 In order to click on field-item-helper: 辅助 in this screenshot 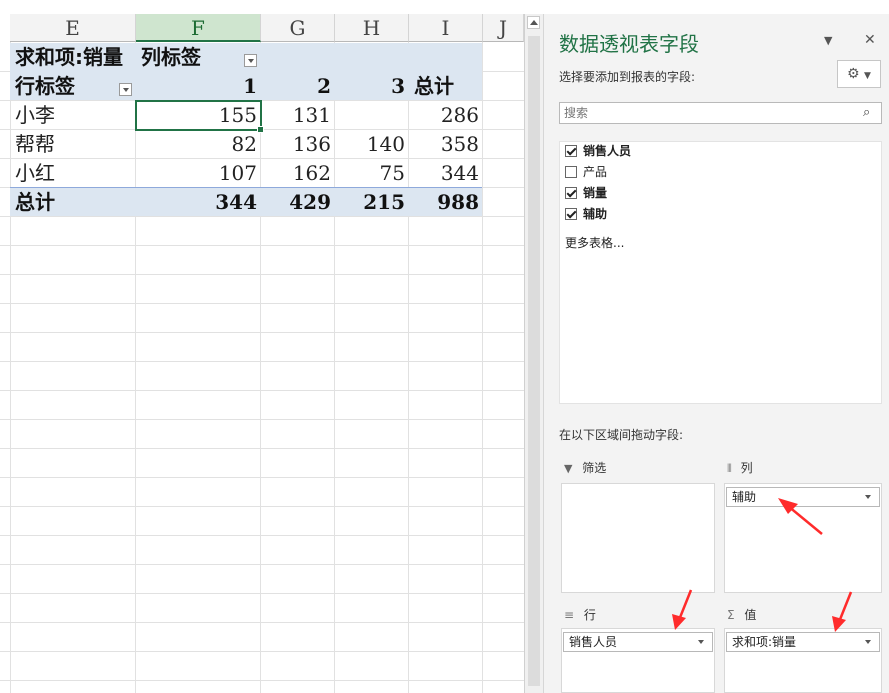, I will do `click(586, 214)`.